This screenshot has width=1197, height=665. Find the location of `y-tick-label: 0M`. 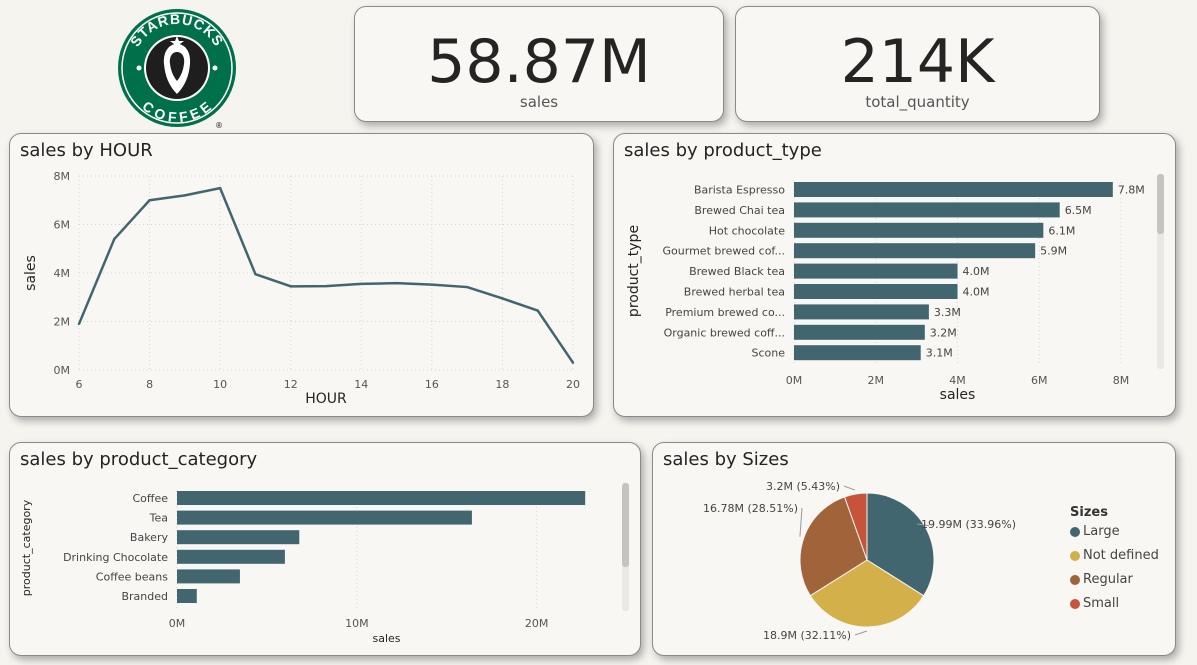

y-tick-label: 0M is located at coordinates (62, 370).